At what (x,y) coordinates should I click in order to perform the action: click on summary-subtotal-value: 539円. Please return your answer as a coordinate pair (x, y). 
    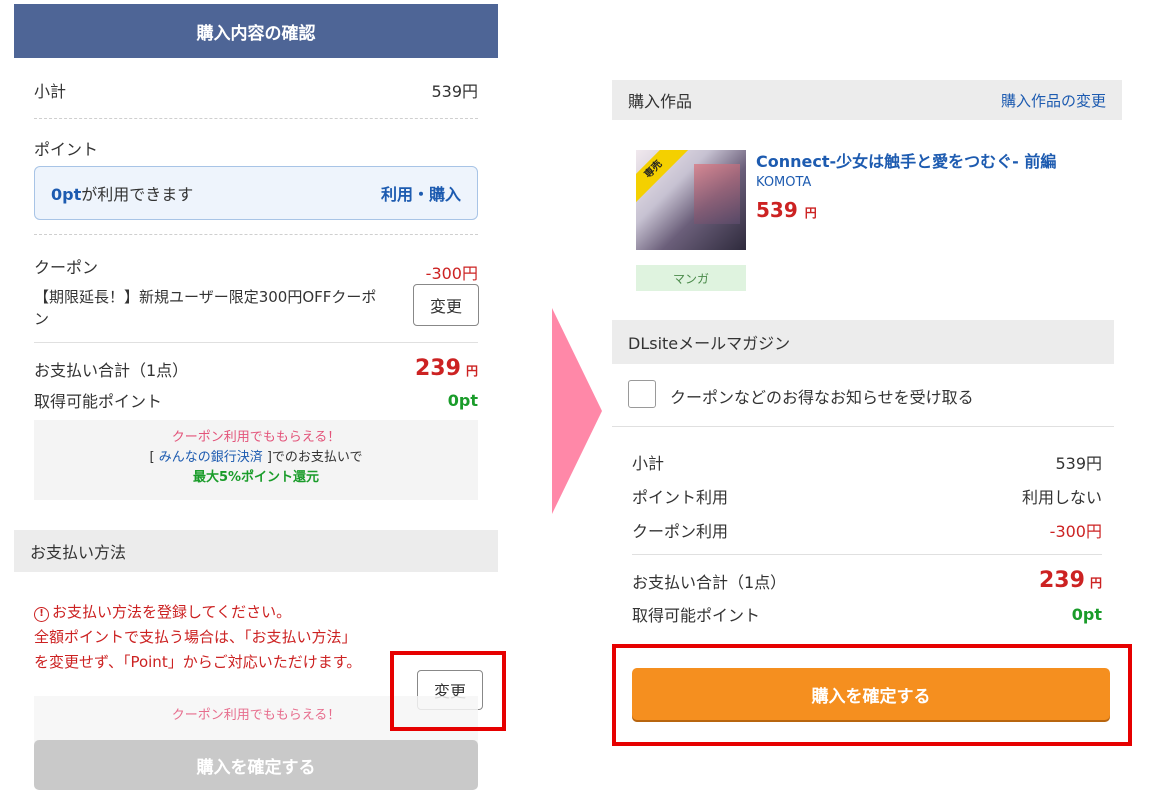
    Looking at the image, I should click on (1078, 463).